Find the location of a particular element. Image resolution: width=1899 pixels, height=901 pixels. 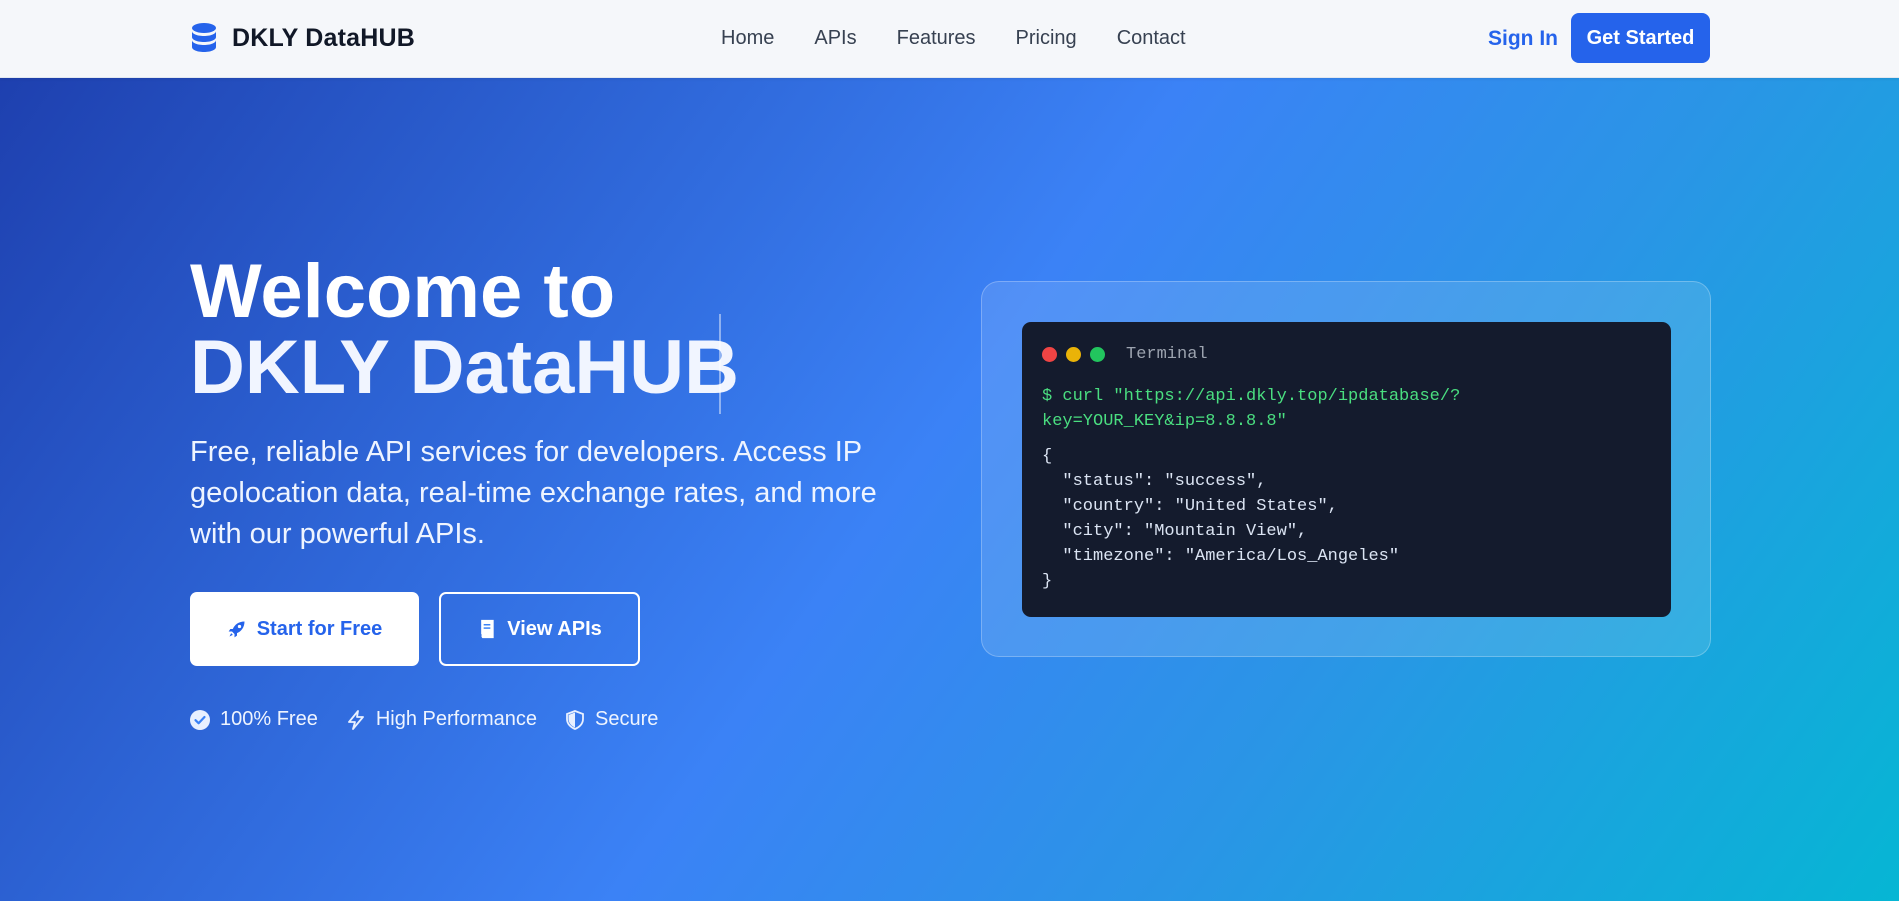

rocket-icon is located at coordinates (236, 629).